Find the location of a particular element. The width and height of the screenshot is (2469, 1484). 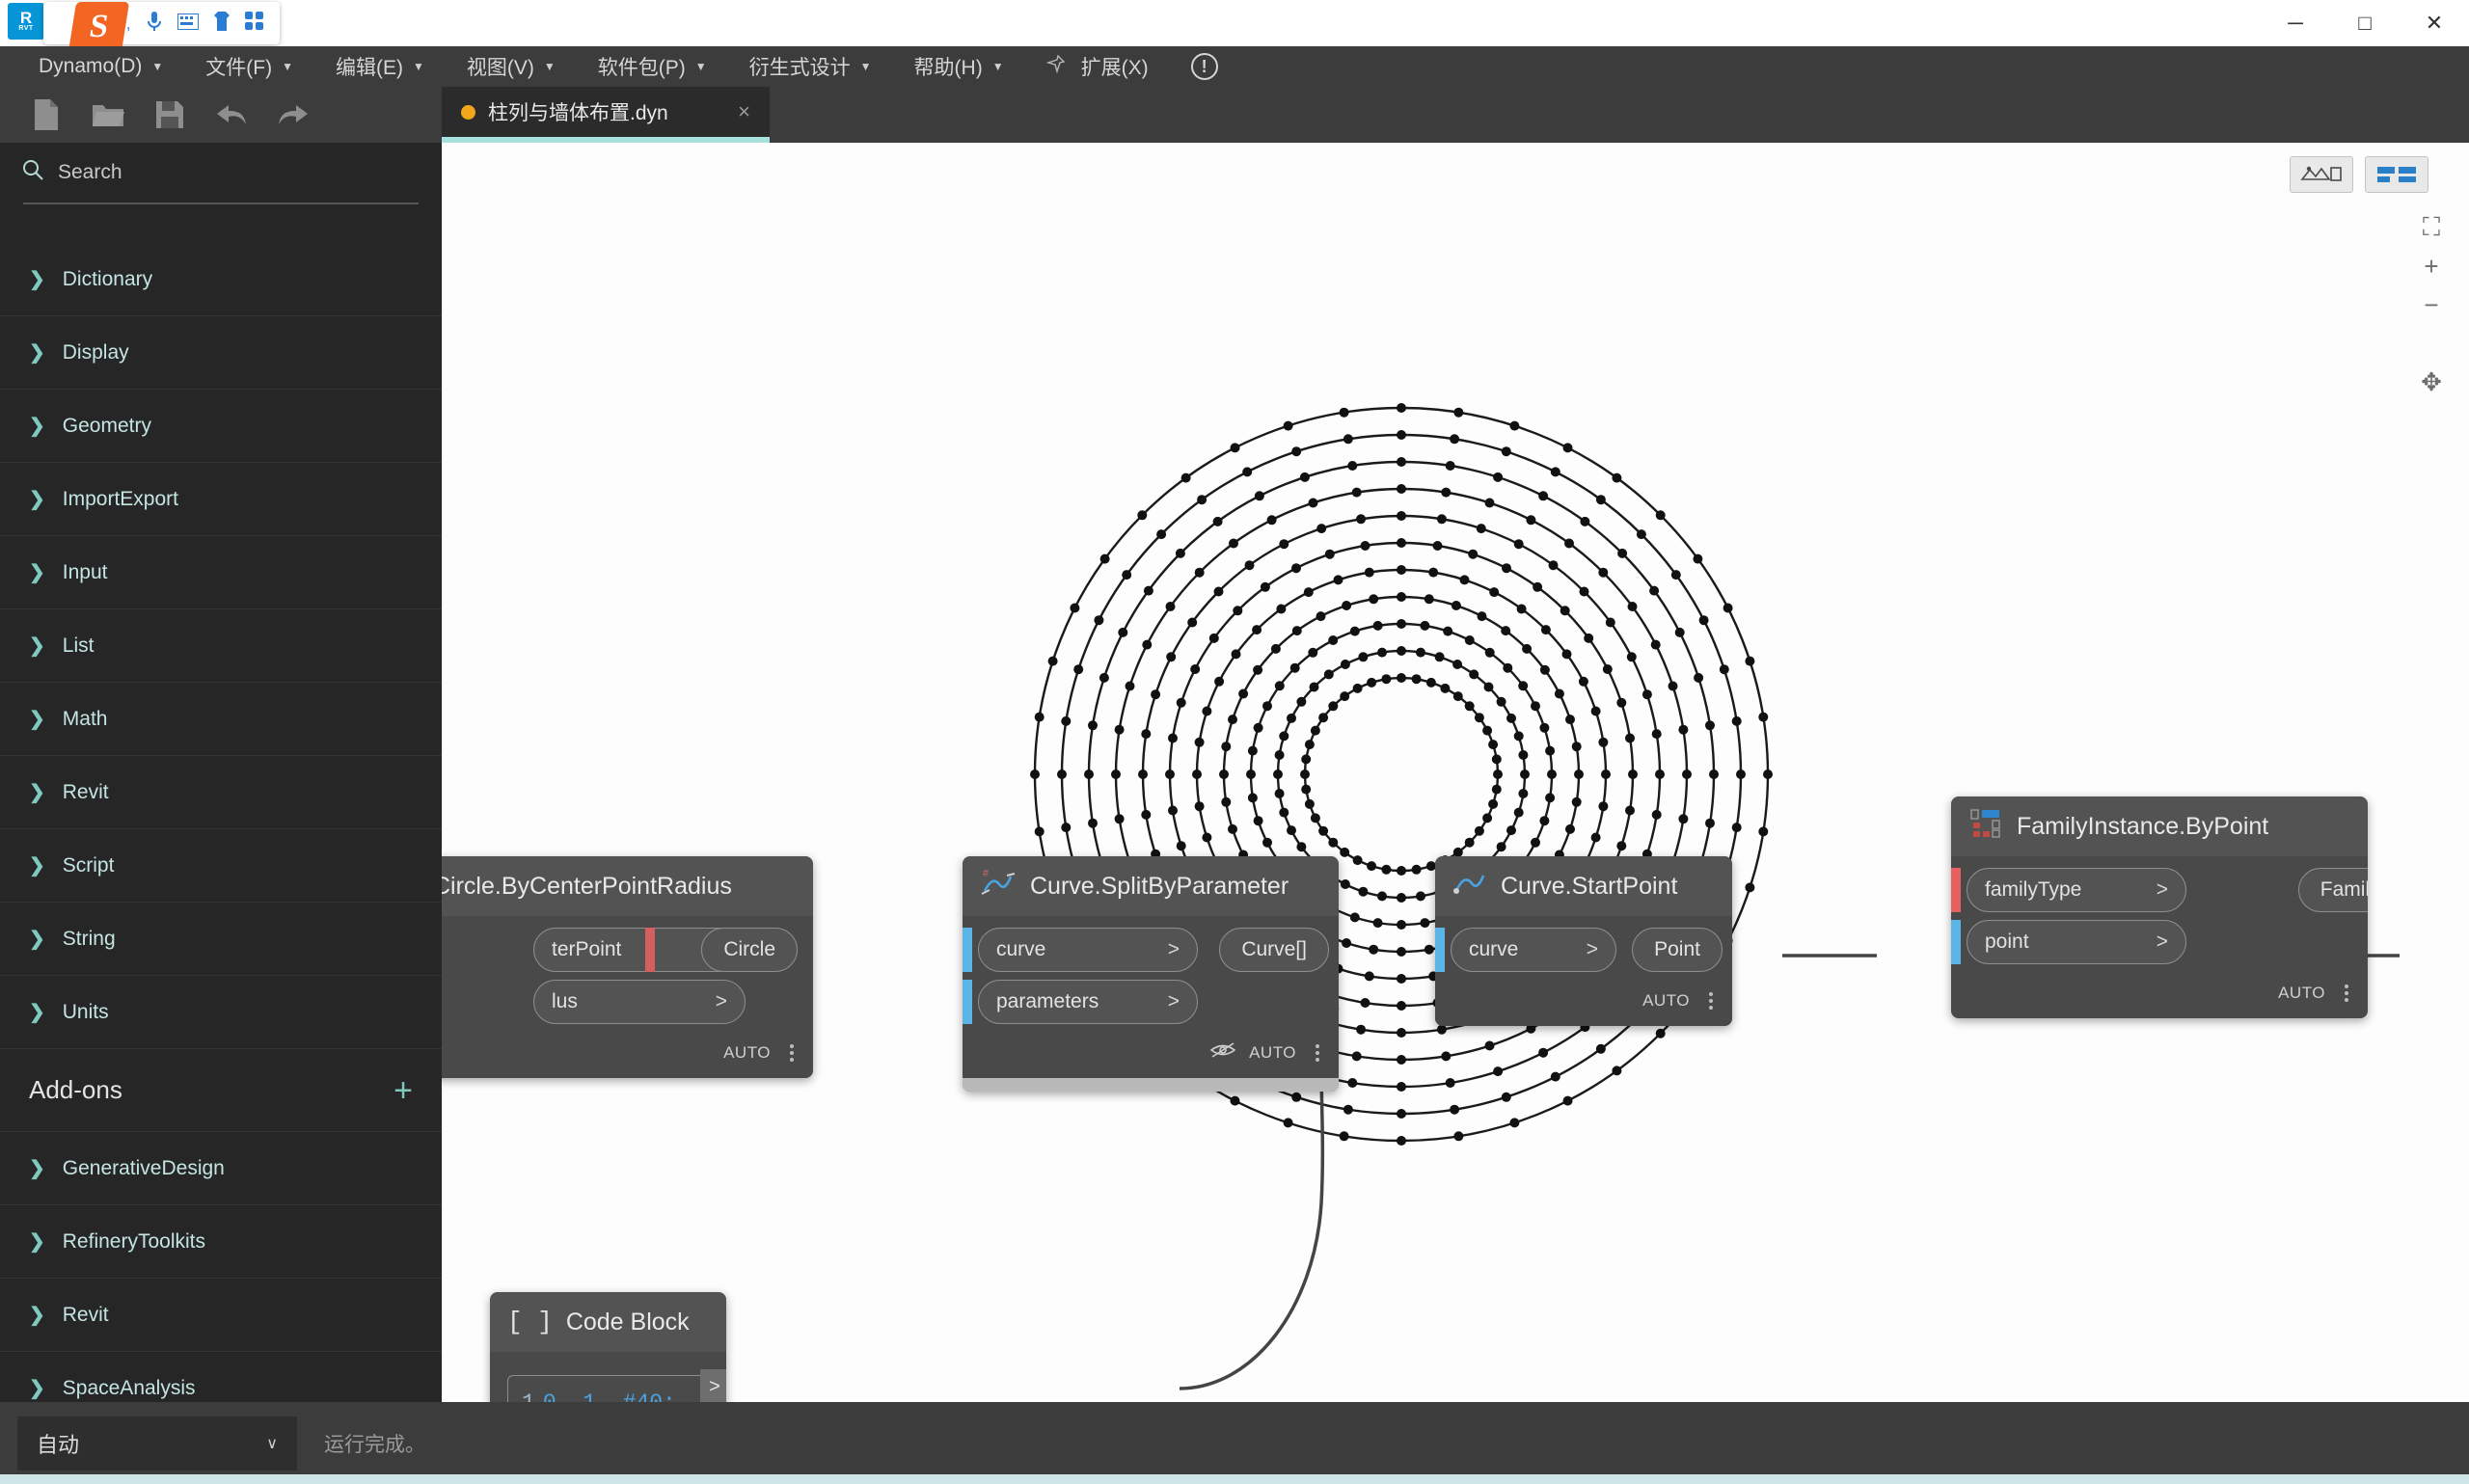

minimize-button: ─ is located at coordinates (2295, 23).